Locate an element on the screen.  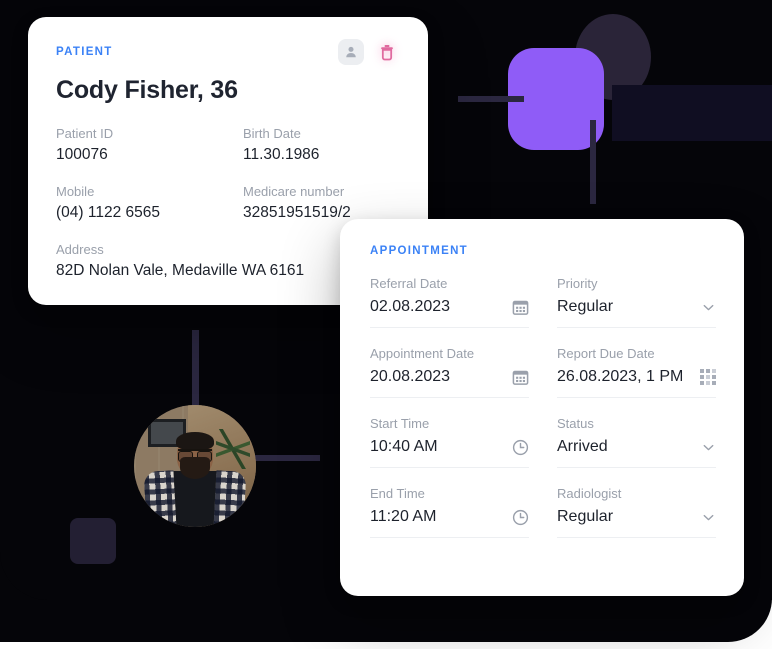
field-start-time: Start Time 10:40 AM is located at coordinates (449, 442).